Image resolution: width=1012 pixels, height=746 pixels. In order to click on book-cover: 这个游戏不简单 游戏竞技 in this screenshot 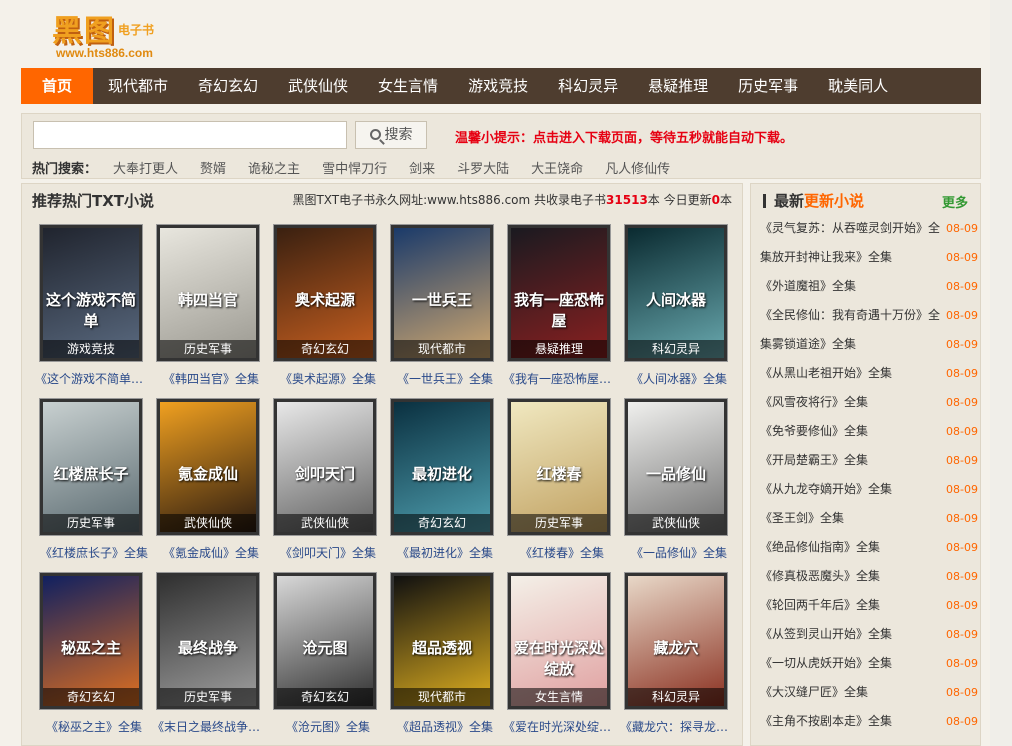, I will do `click(91, 293)`.